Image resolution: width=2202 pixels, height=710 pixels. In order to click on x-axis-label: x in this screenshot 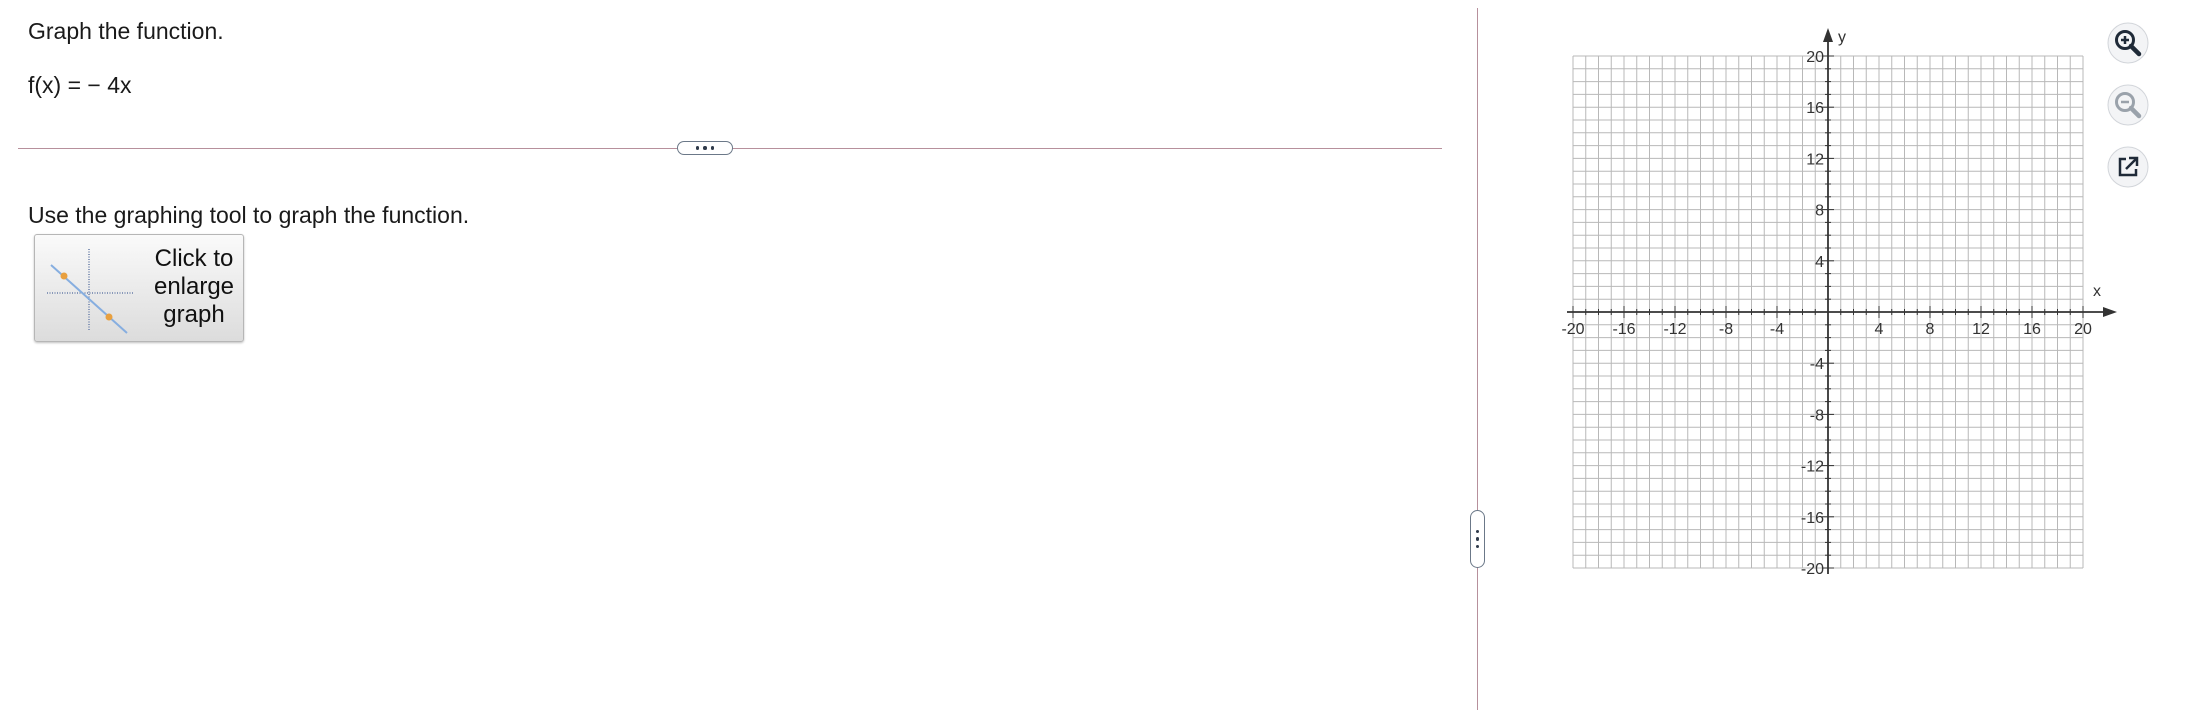, I will do `click(2097, 291)`.